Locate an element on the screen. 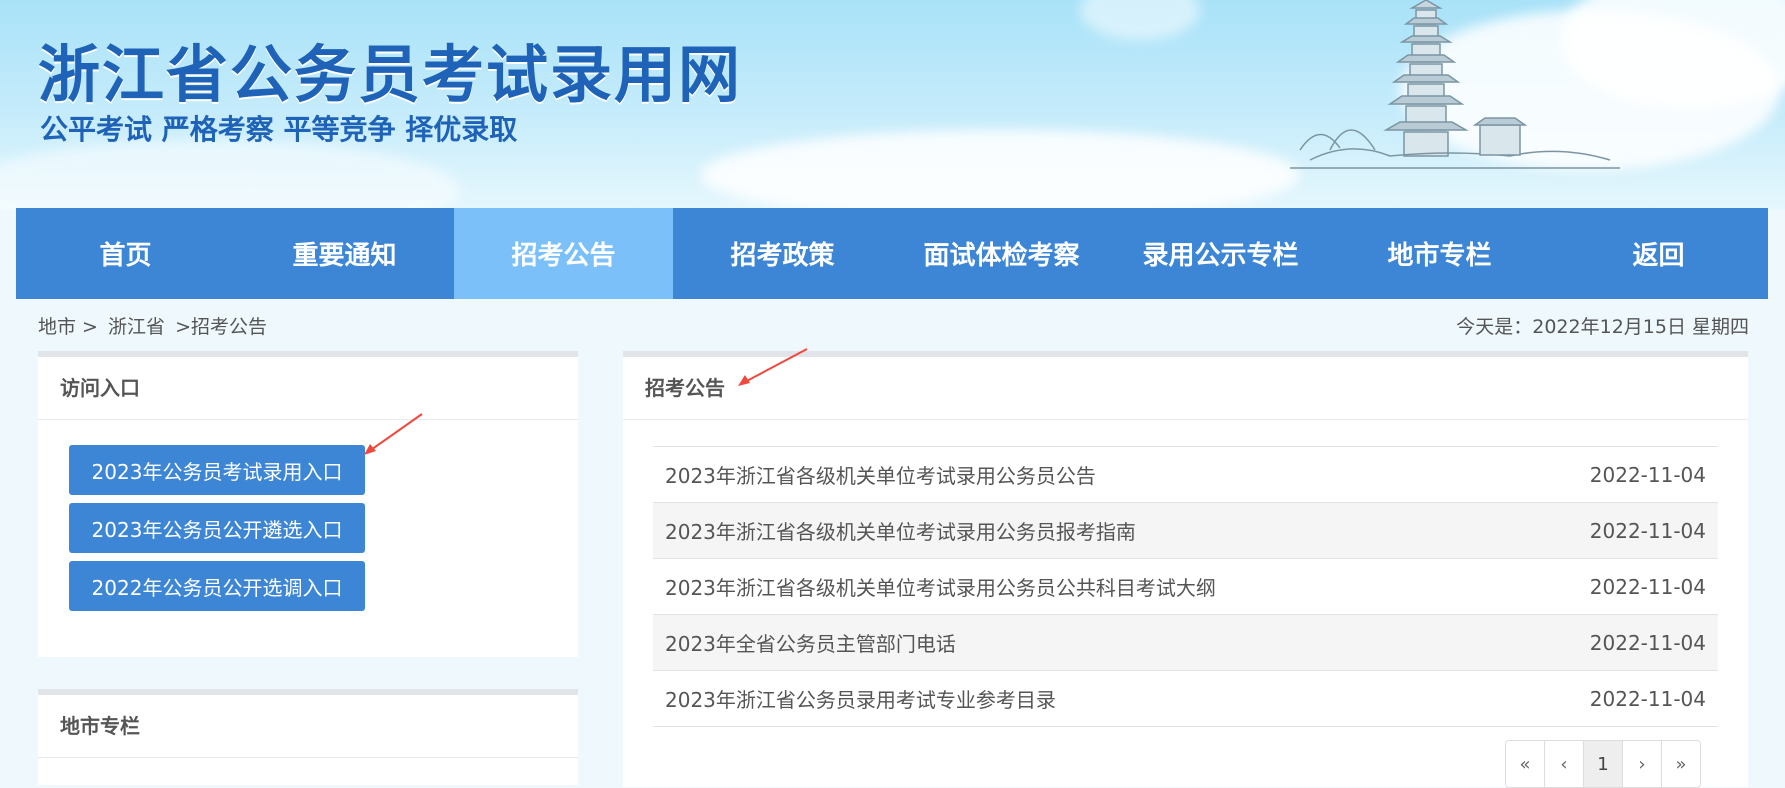 This screenshot has width=1785, height=788. city-column-title: 地市专栏 is located at coordinates (308, 726).